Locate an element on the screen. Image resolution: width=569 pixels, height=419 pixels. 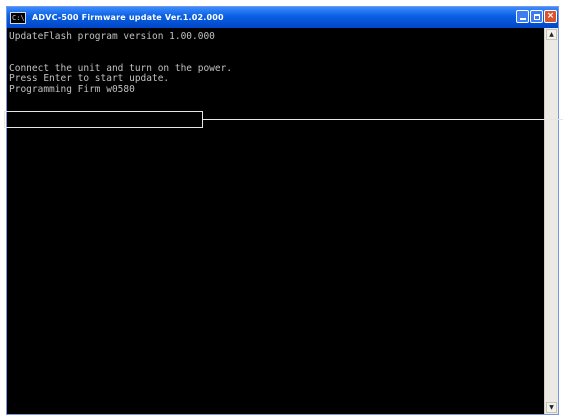
close-button: × is located at coordinates (550, 16).